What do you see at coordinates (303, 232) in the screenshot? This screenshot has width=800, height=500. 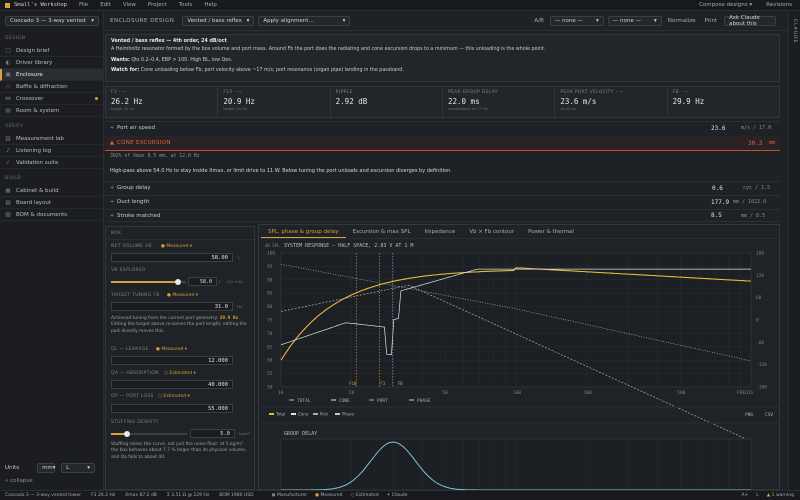 I see `tab-0: SPL, phase & group delay` at bounding box center [303, 232].